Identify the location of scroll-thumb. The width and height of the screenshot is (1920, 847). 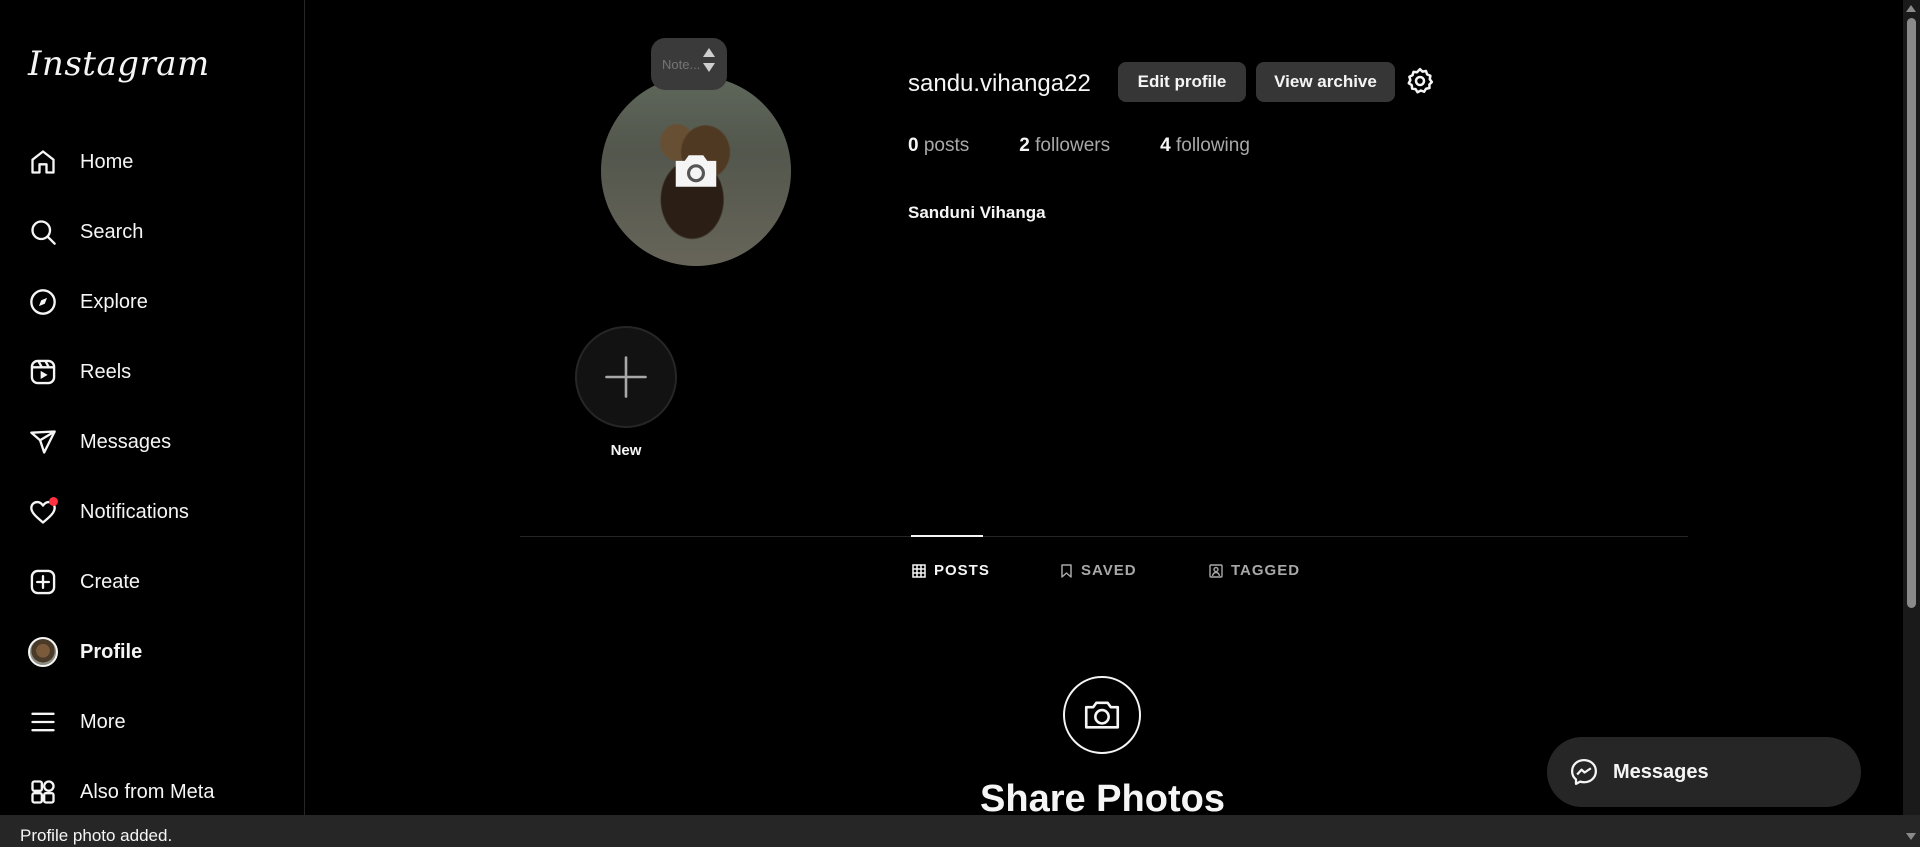
(1911, 313).